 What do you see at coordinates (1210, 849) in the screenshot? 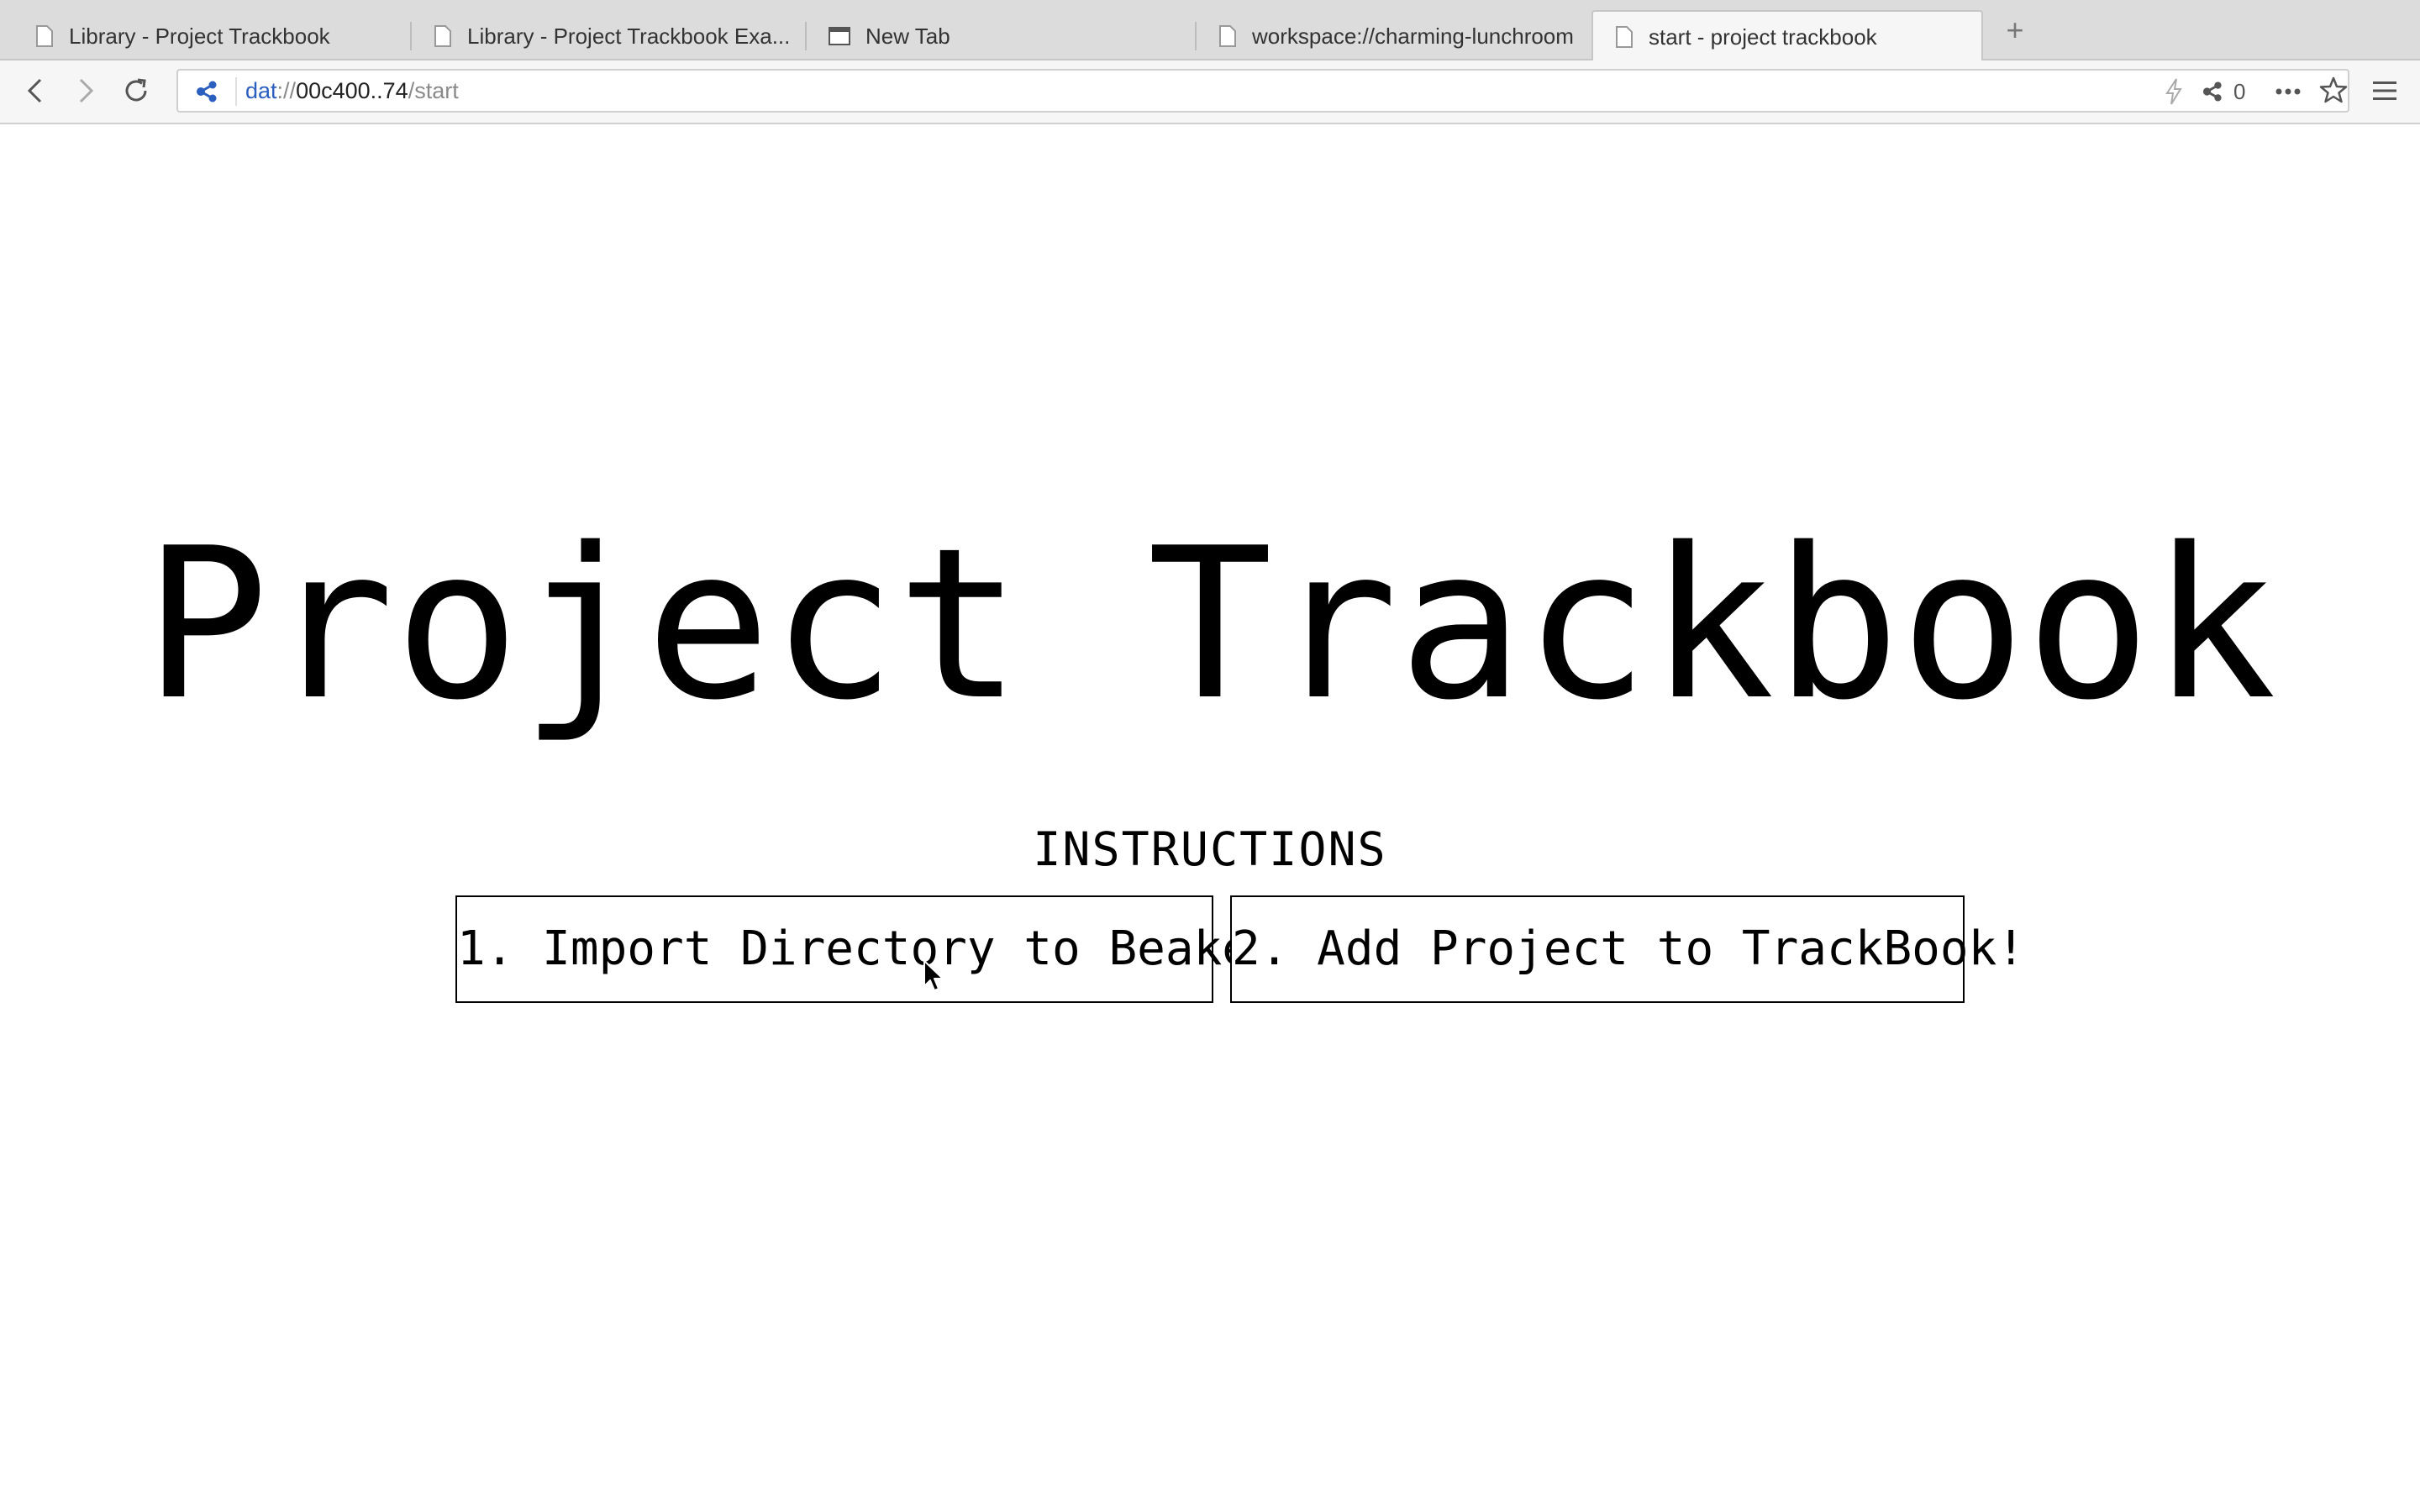
I see `instructions-heading: INSTRUCTIONS` at bounding box center [1210, 849].